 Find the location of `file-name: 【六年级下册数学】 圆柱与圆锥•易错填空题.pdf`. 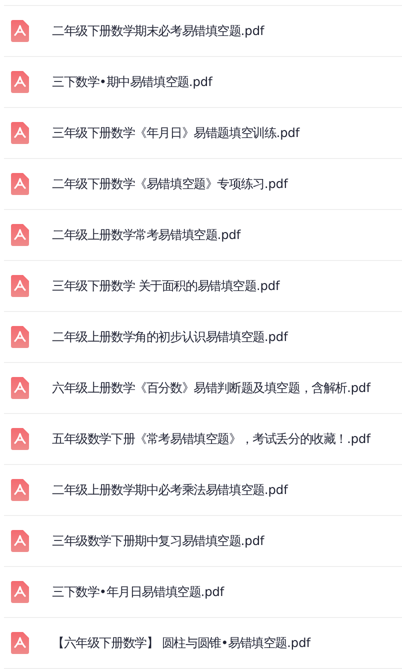

file-name: 【六年级下册数学】 圆柱与圆锥•易错填空题.pdf is located at coordinates (181, 643).